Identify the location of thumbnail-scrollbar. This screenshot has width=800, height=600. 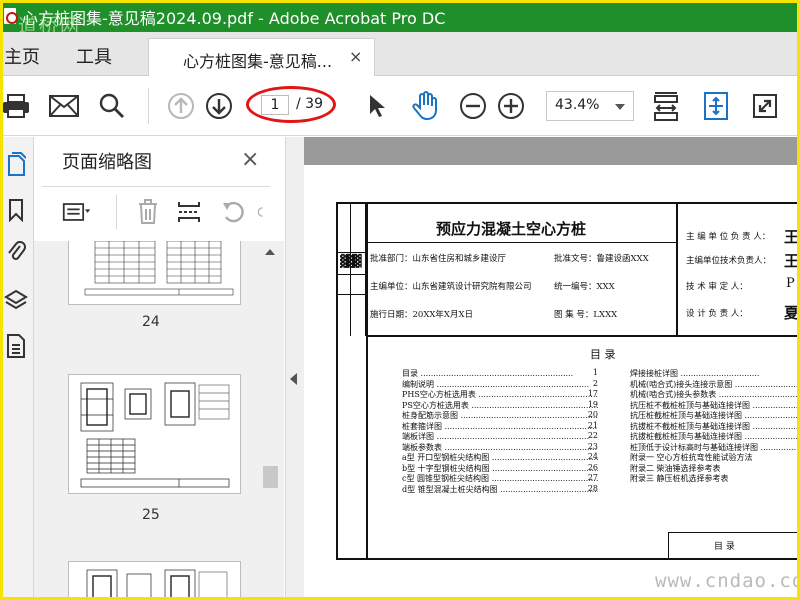
(270, 420).